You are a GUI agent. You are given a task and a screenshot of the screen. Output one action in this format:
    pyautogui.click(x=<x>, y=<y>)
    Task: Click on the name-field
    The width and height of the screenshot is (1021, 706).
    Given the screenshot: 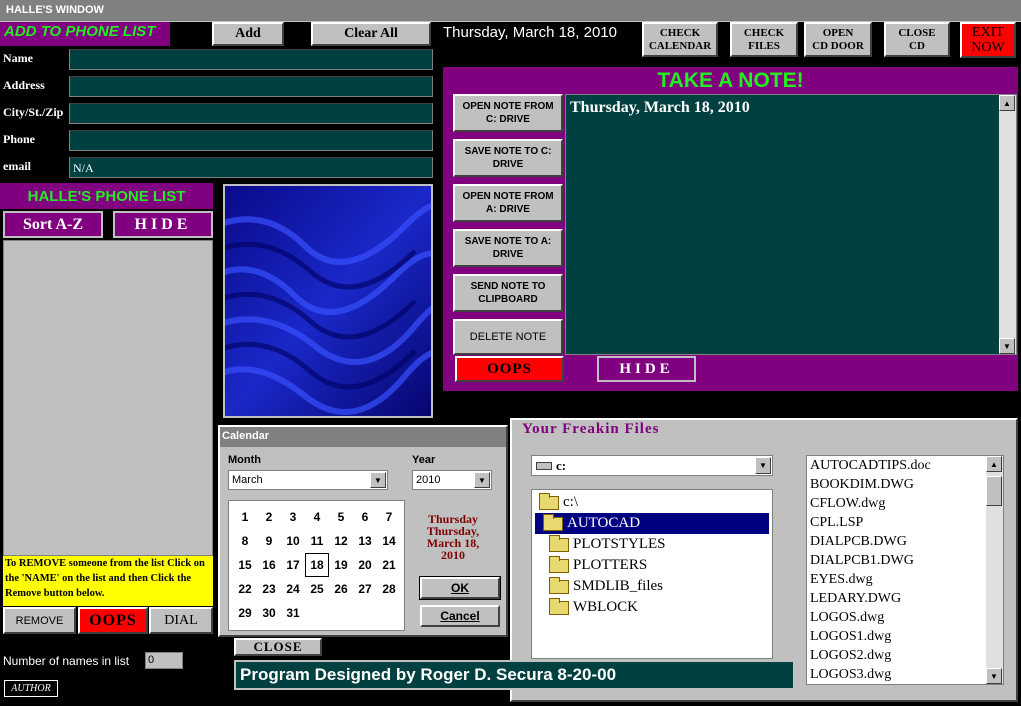 What is the action you would take?
    pyautogui.click(x=251, y=59)
    